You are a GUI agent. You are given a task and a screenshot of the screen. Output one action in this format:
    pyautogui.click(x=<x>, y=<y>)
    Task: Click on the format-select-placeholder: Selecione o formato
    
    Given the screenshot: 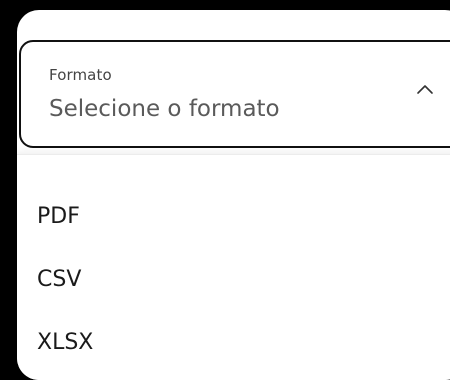 What is the action you would take?
    pyautogui.click(x=164, y=109)
    